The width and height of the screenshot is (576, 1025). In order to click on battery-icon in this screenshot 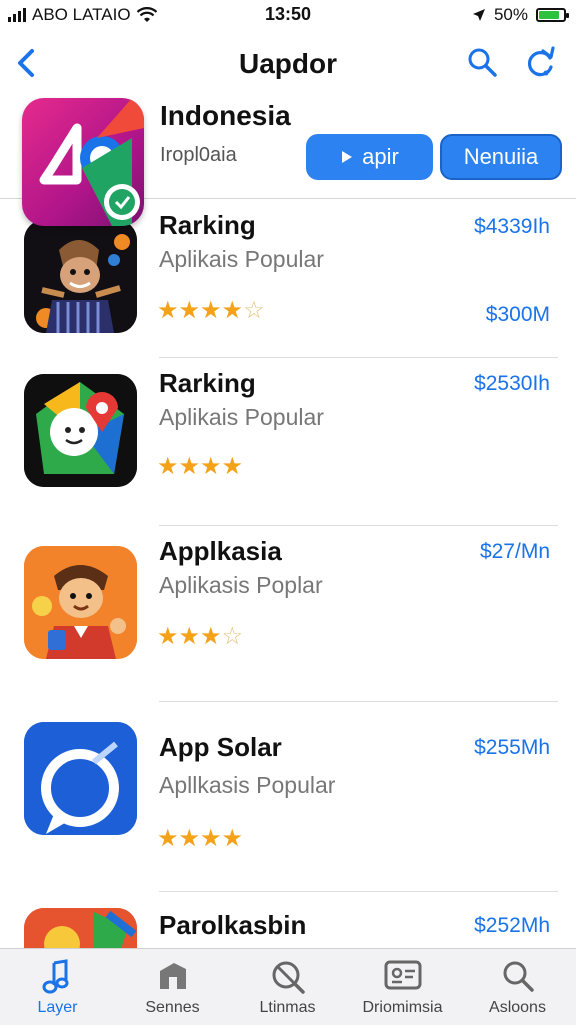, I will do `click(552, 15)`.